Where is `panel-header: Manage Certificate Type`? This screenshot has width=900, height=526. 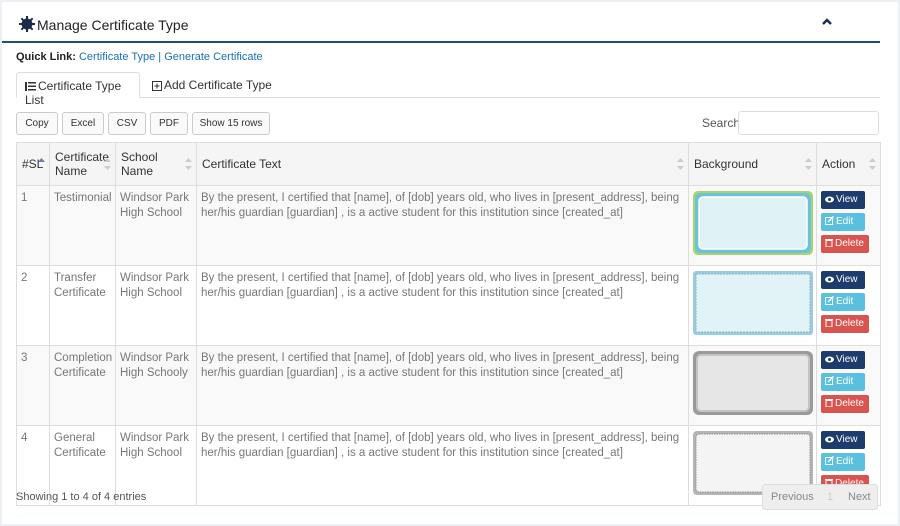 panel-header: Manage Certificate Type is located at coordinates (441, 22).